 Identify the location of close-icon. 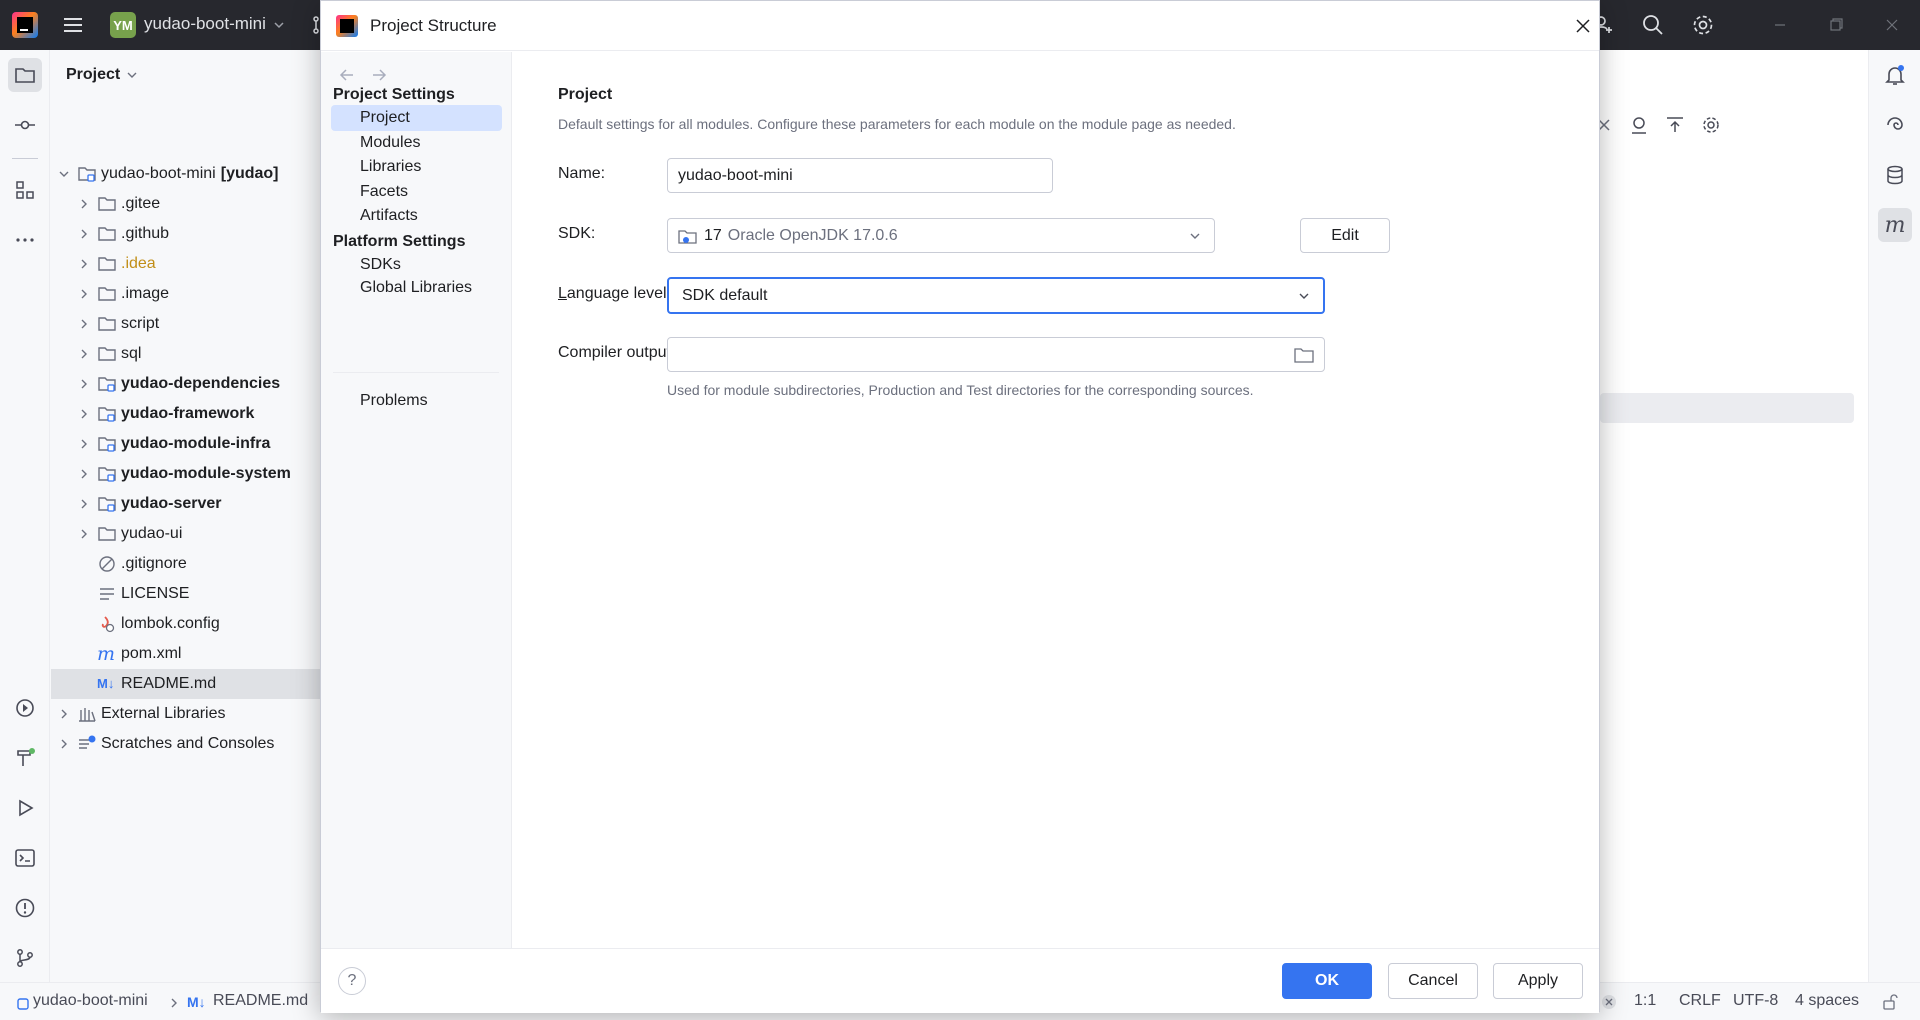
(1609, 1004).